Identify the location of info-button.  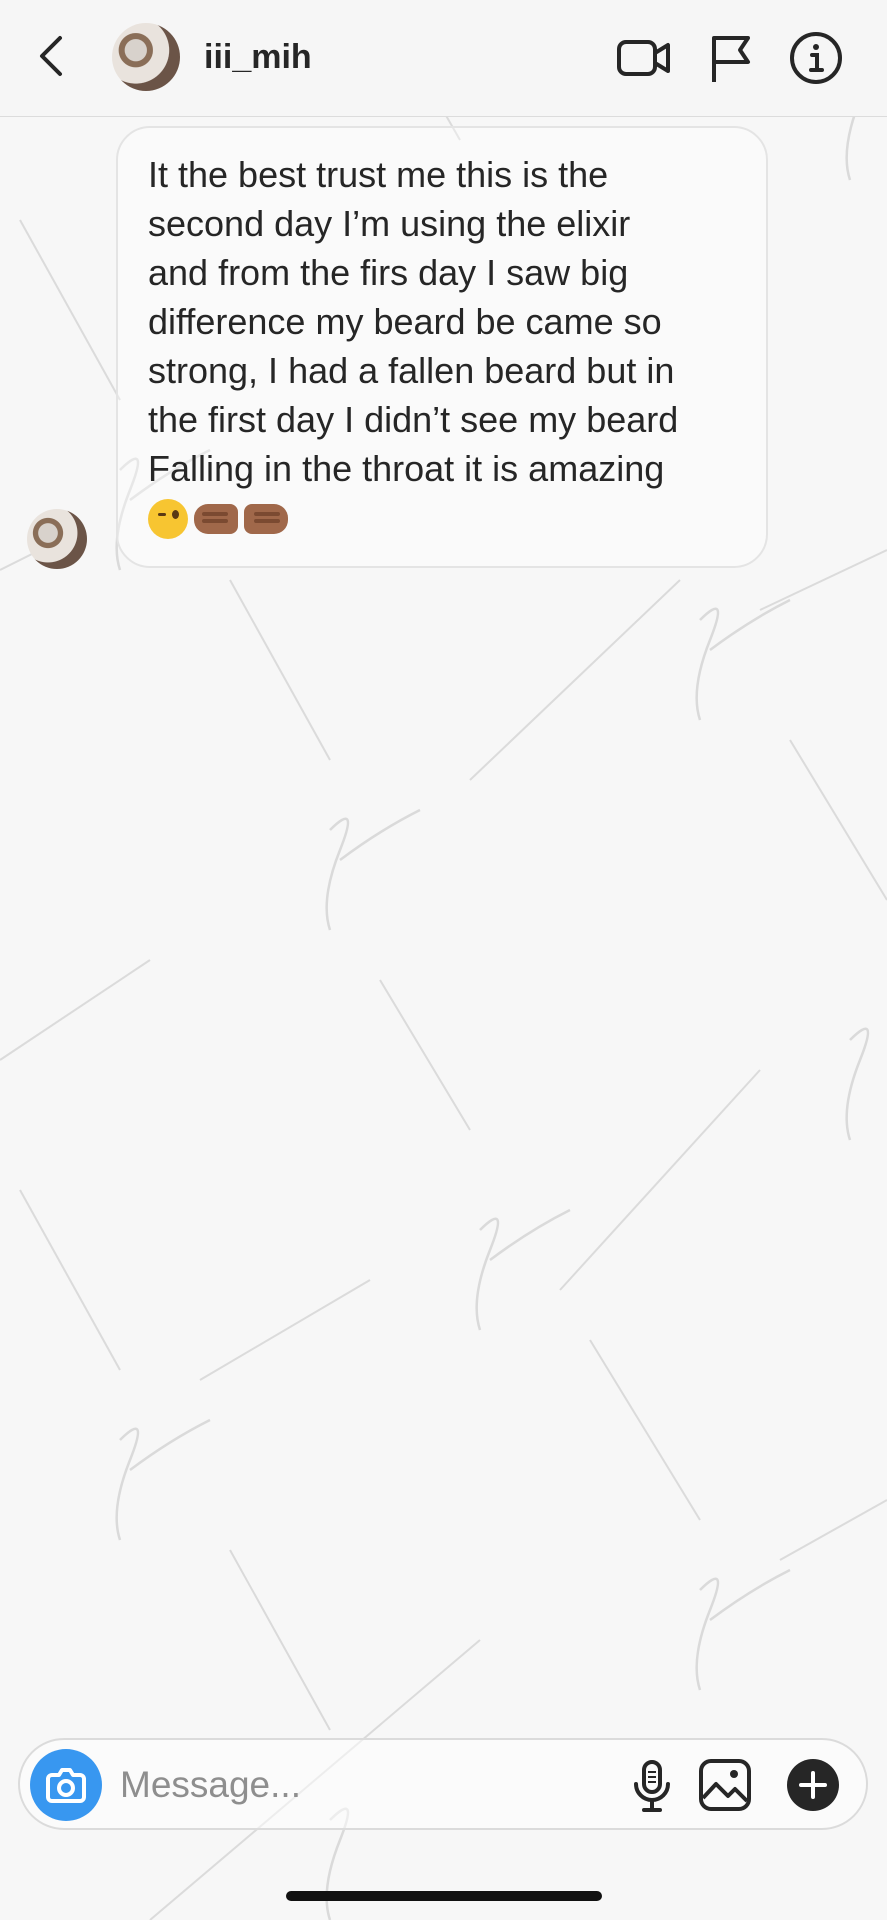
(816, 58).